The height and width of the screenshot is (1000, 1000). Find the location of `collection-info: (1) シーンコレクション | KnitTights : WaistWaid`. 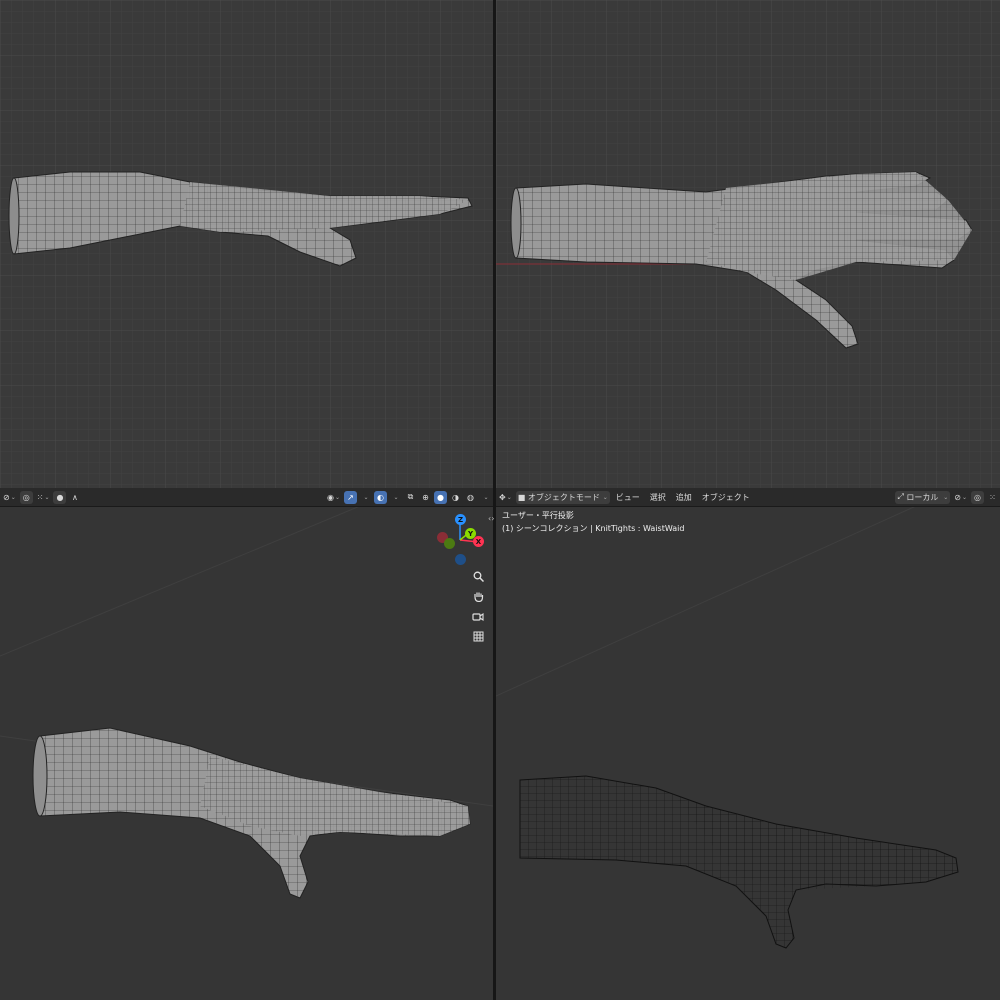

collection-info: (1) シーンコレクション | KnitTights : WaistWaid is located at coordinates (593, 528).